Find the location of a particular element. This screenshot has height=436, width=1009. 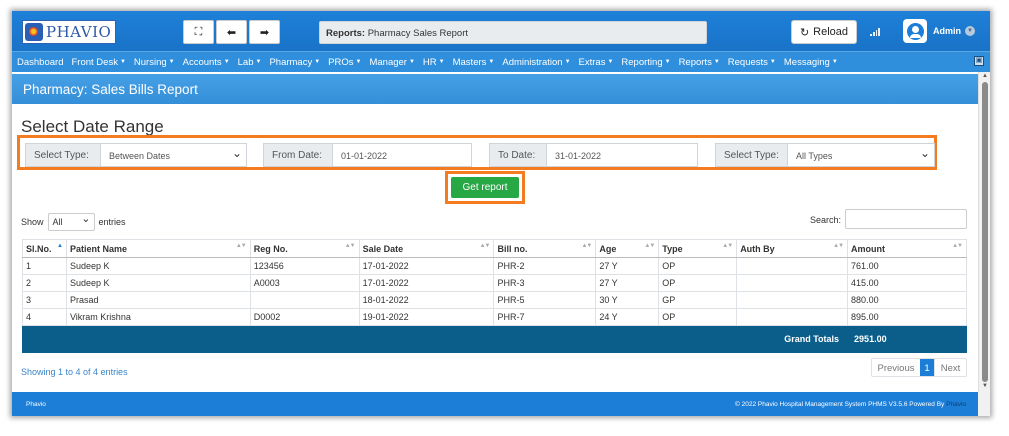

table-cell: 24 Y is located at coordinates (627, 317).